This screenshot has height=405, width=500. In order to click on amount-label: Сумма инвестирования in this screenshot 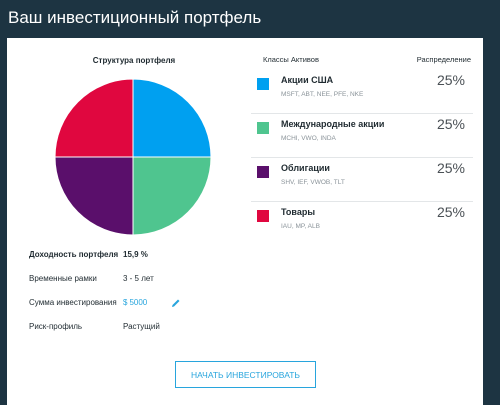, I will do `click(73, 302)`.